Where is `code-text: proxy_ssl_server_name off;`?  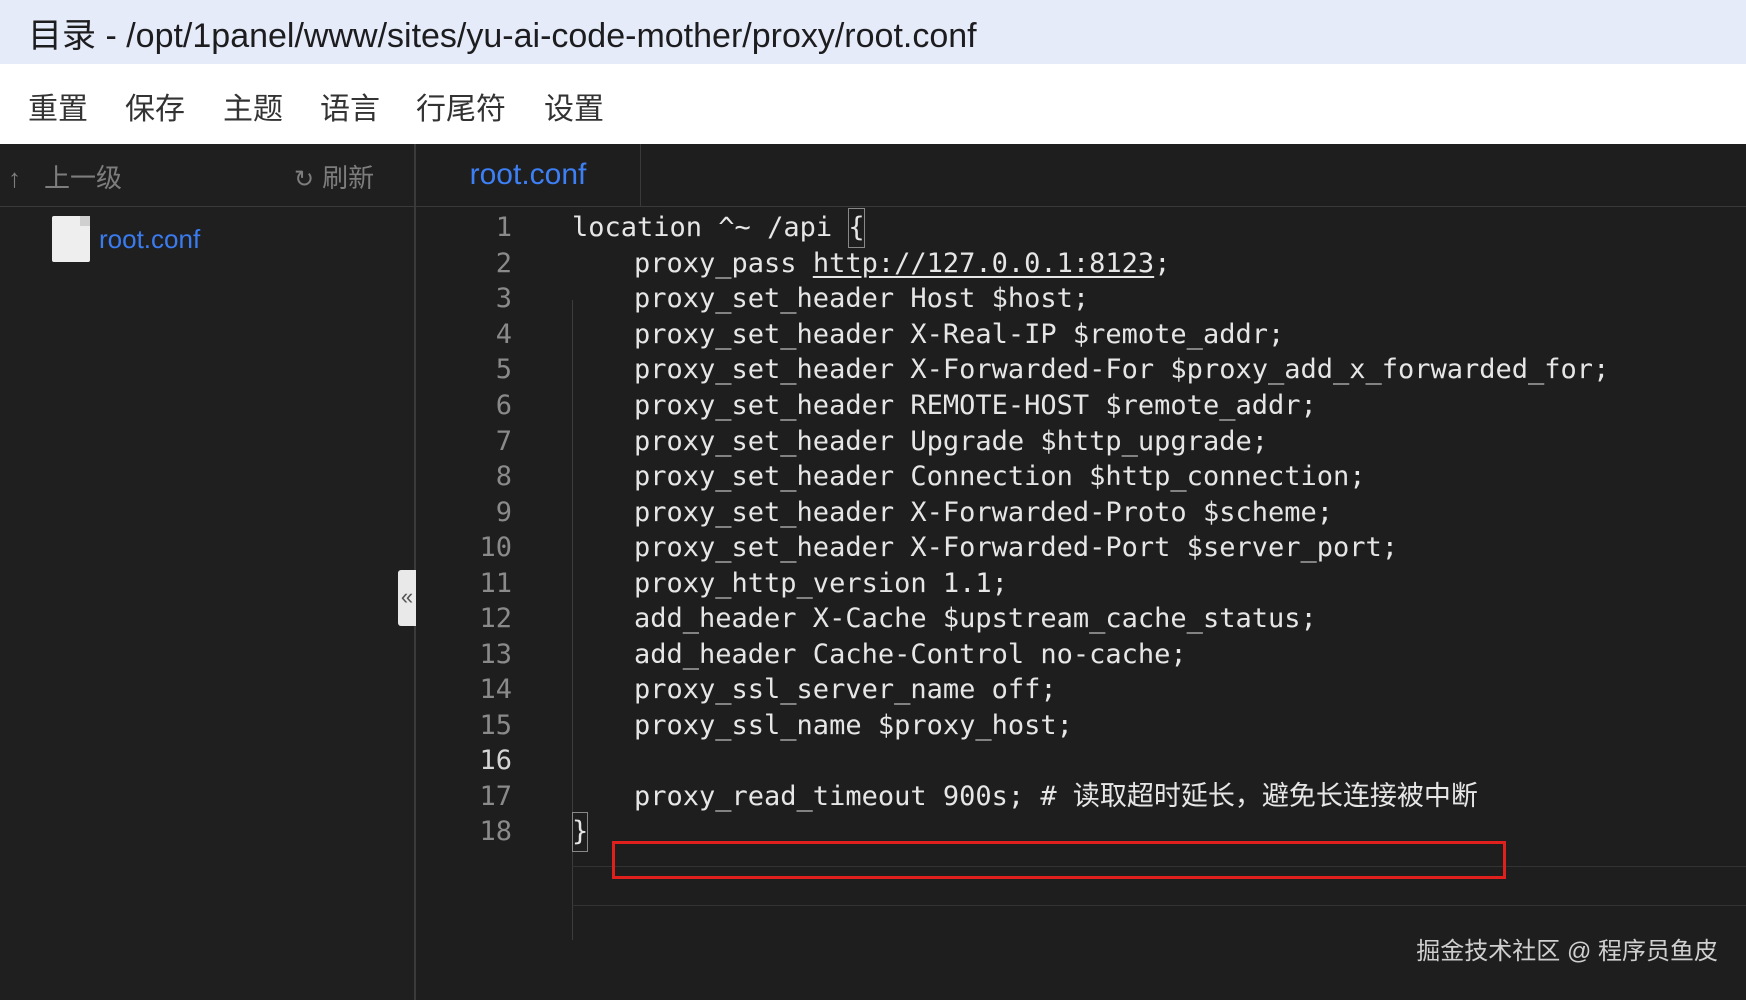
code-text: proxy_ssl_server_name off; is located at coordinates (845, 689).